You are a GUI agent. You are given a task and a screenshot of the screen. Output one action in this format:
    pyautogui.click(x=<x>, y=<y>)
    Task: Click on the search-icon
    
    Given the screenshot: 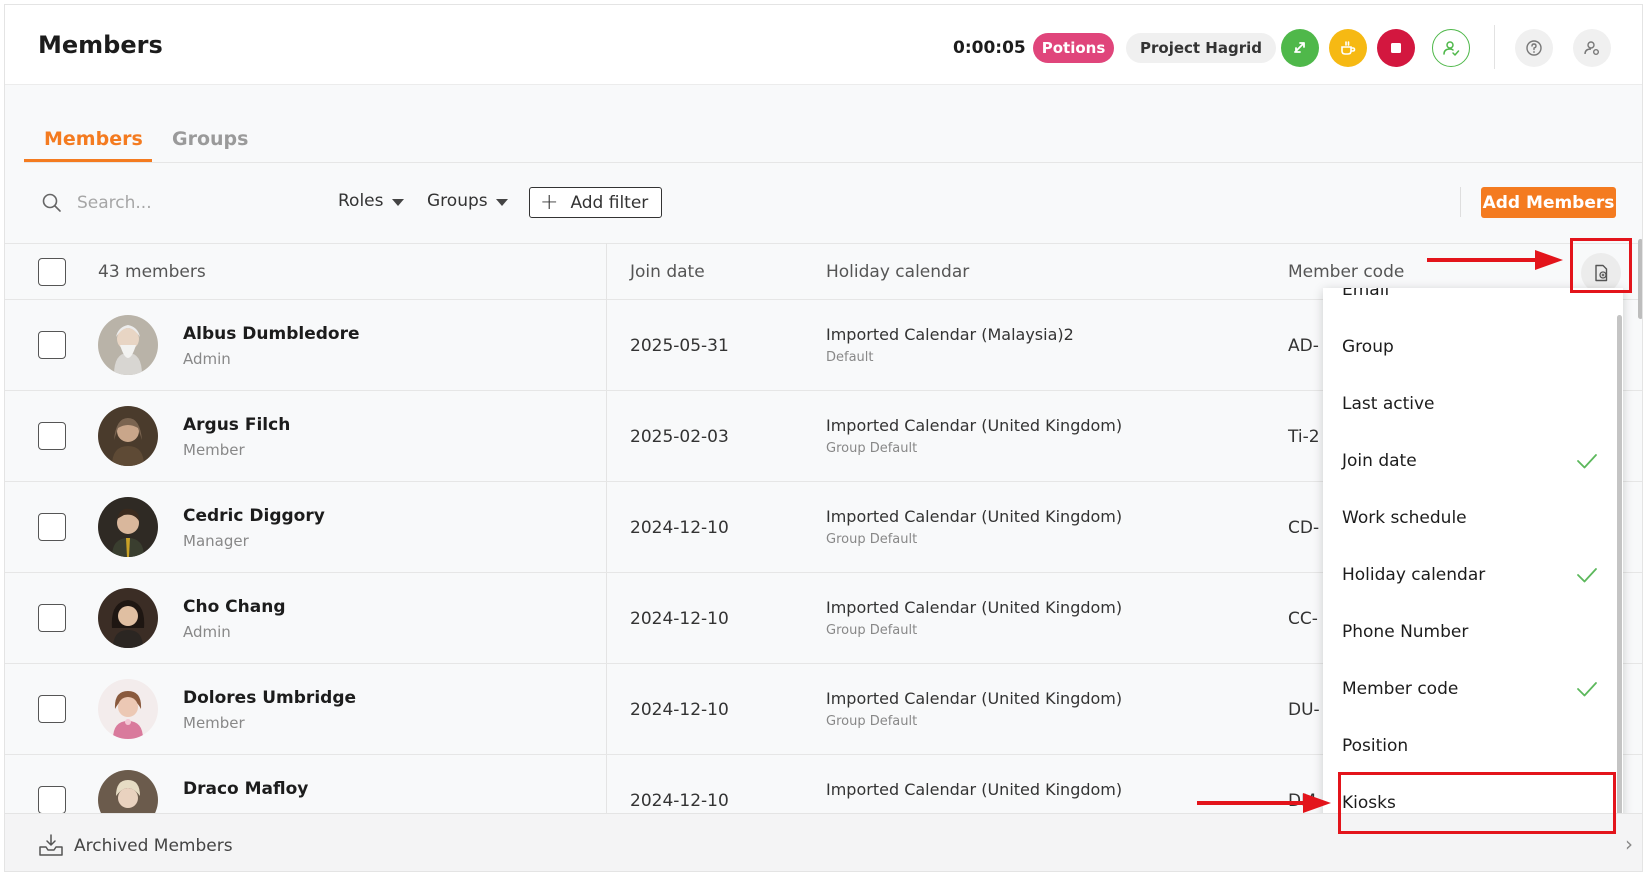 What is the action you would take?
    pyautogui.click(x=51, y=202)
    